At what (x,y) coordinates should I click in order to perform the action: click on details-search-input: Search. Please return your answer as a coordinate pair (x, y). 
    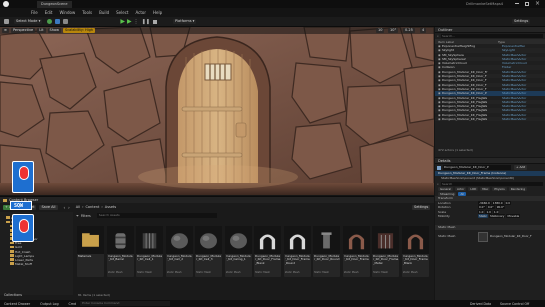
    Looking at the image, I should click on (491, 184).